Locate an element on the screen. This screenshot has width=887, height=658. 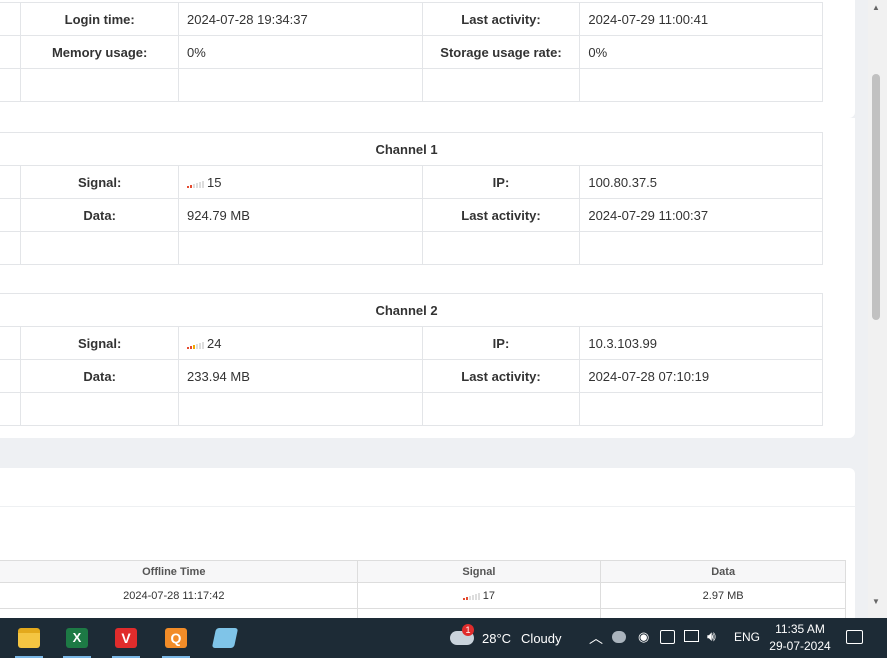
memory-usage-label: Memory usage: is located at coordinates (100, 52).